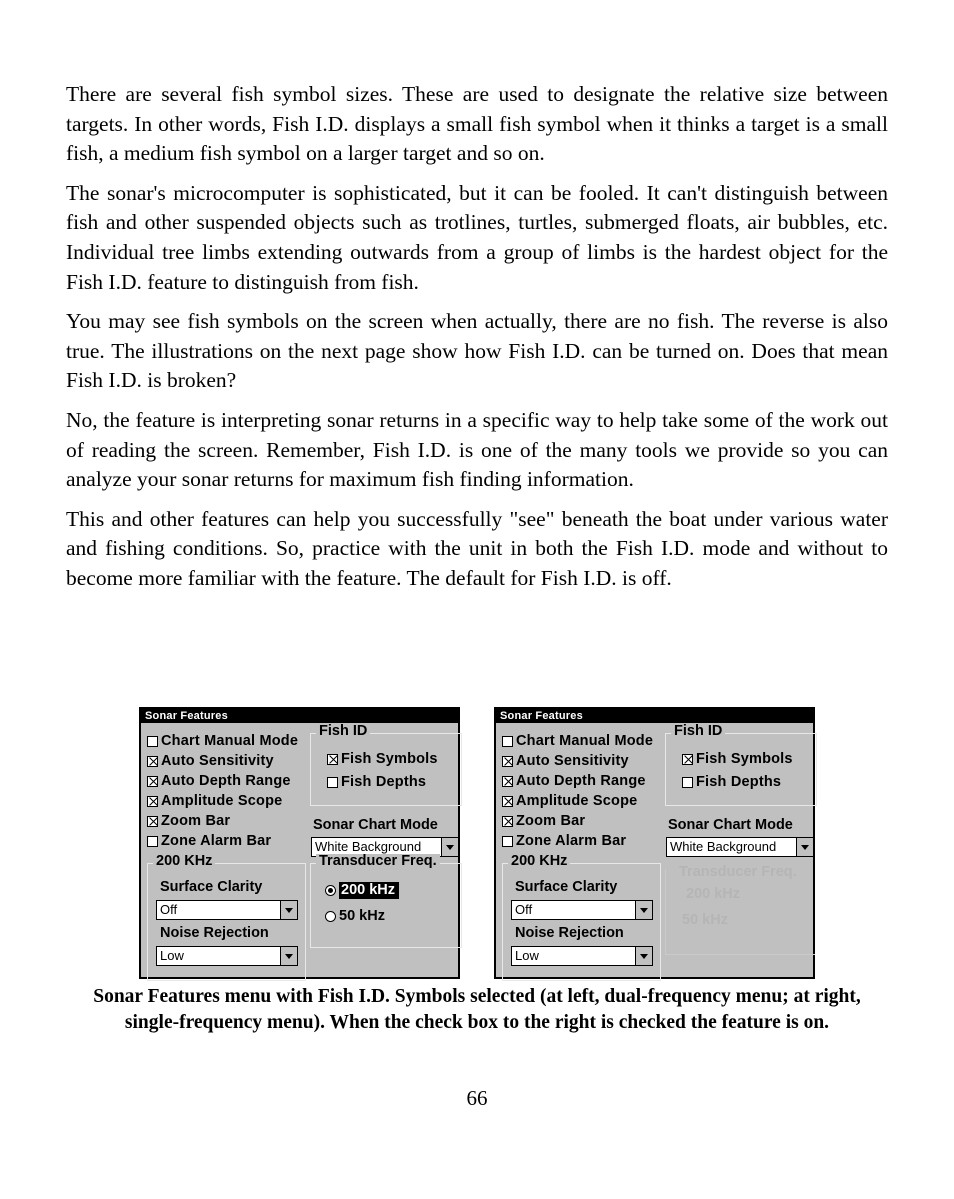 The width and height of the screenshot is (954, 1199). I want to click on checkbox-label: Amplitude Scope, so click(222, 801).